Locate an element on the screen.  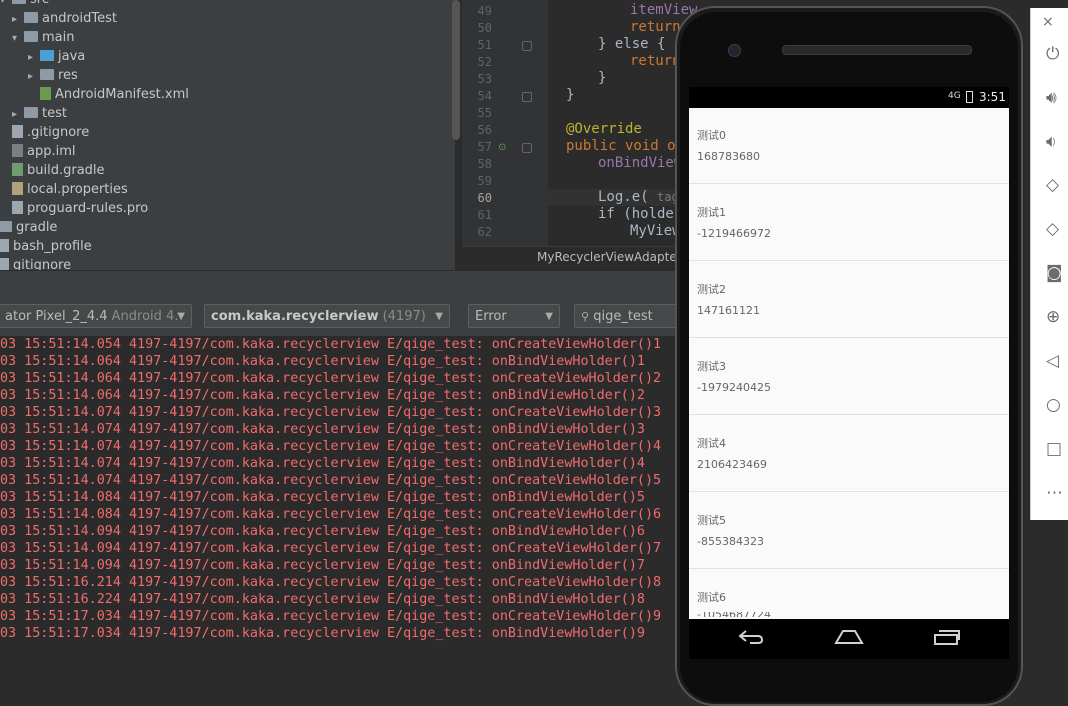
code-line: Log.e( tag is located at coordinates (638, 197).